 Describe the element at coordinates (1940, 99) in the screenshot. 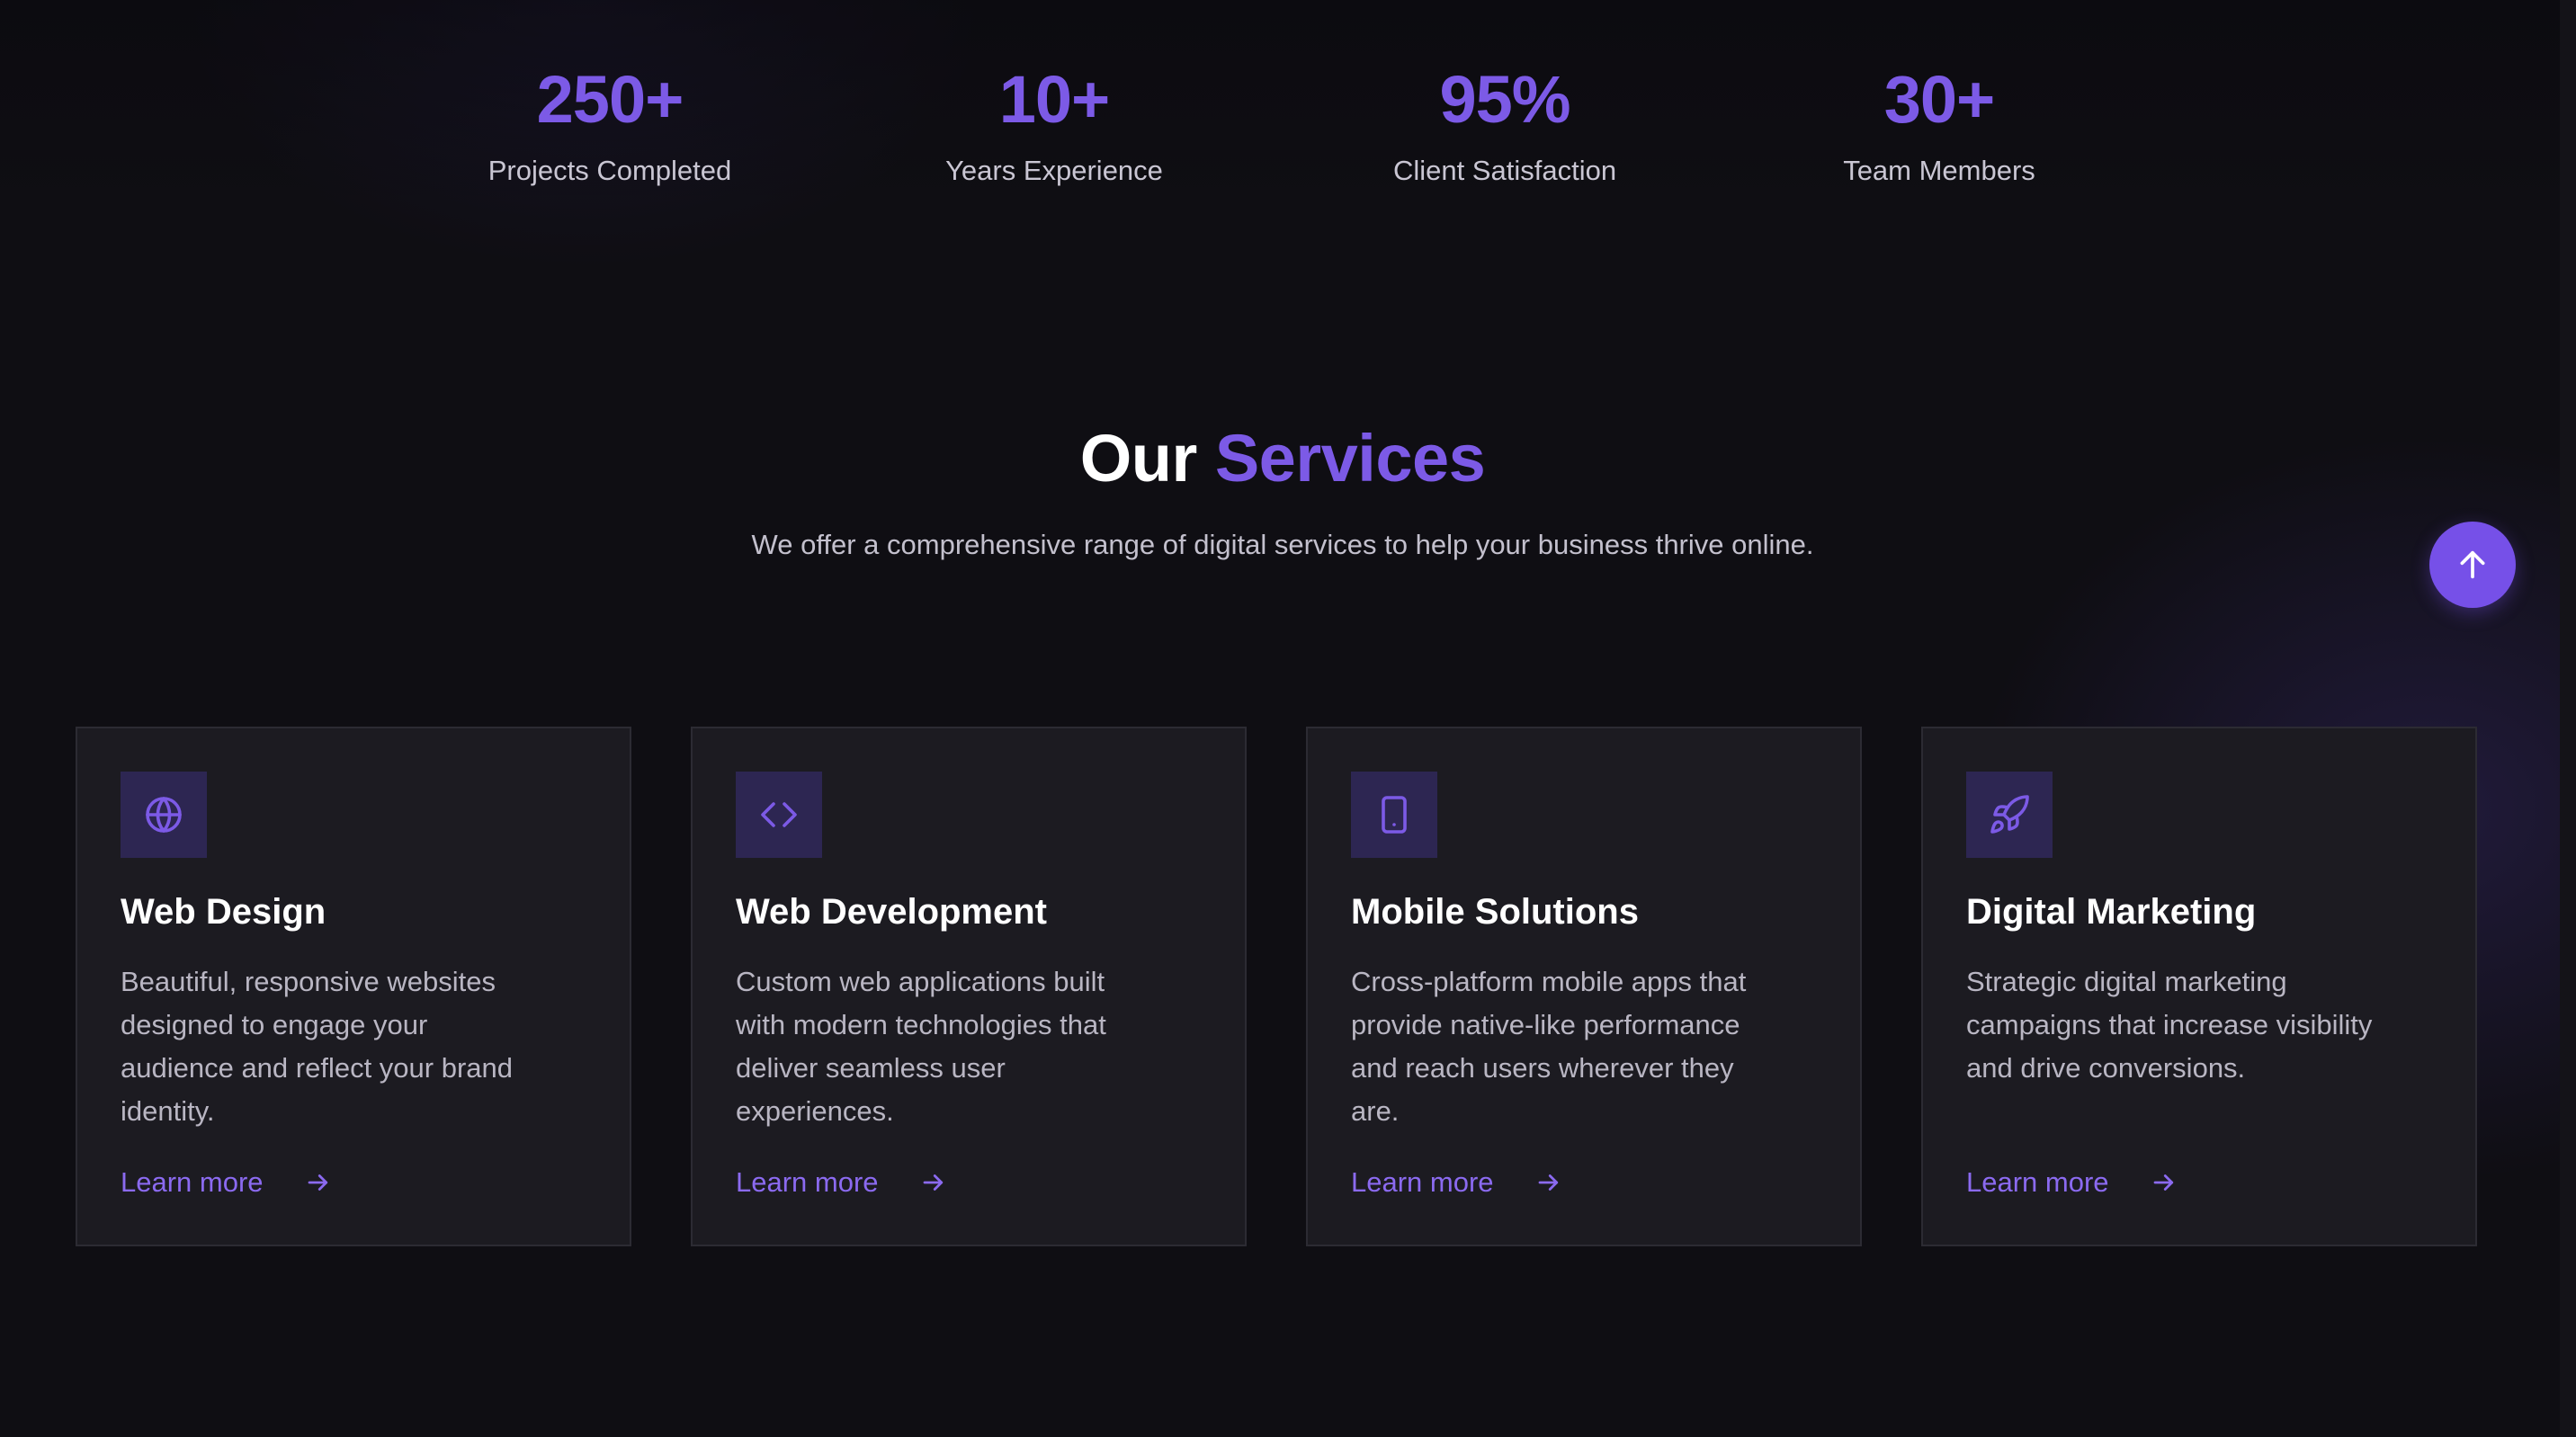

I see `stat-value: 30+` at that location.